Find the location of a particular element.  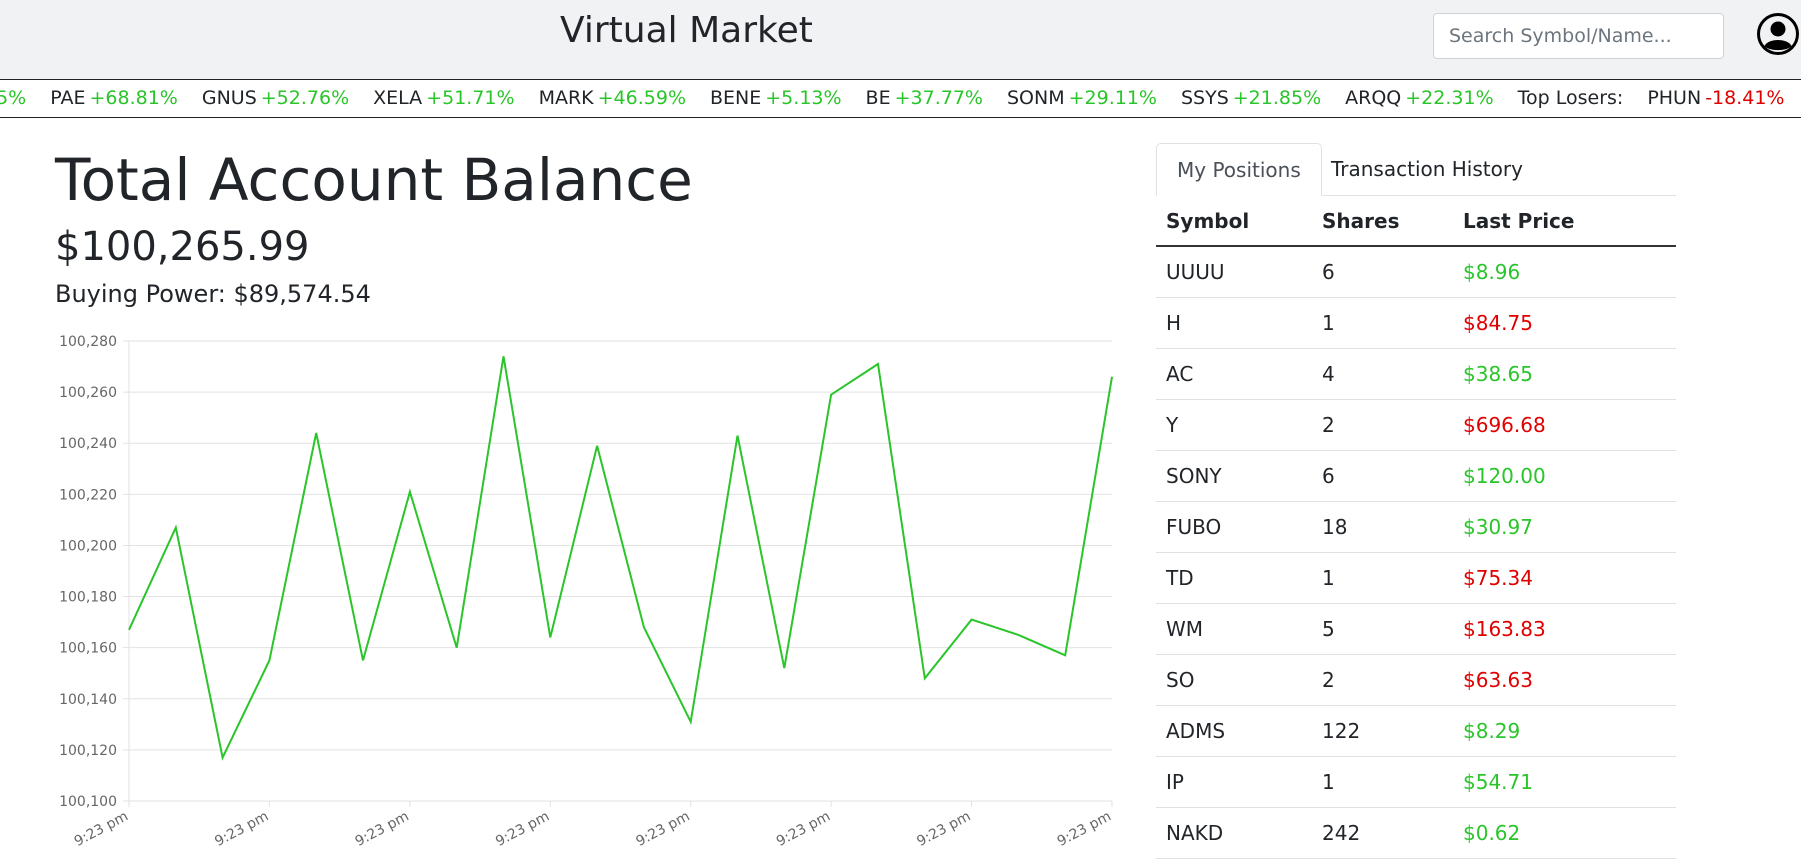

table-row: FUBO 18 $30.97 is located at coordinates (1416, 527).